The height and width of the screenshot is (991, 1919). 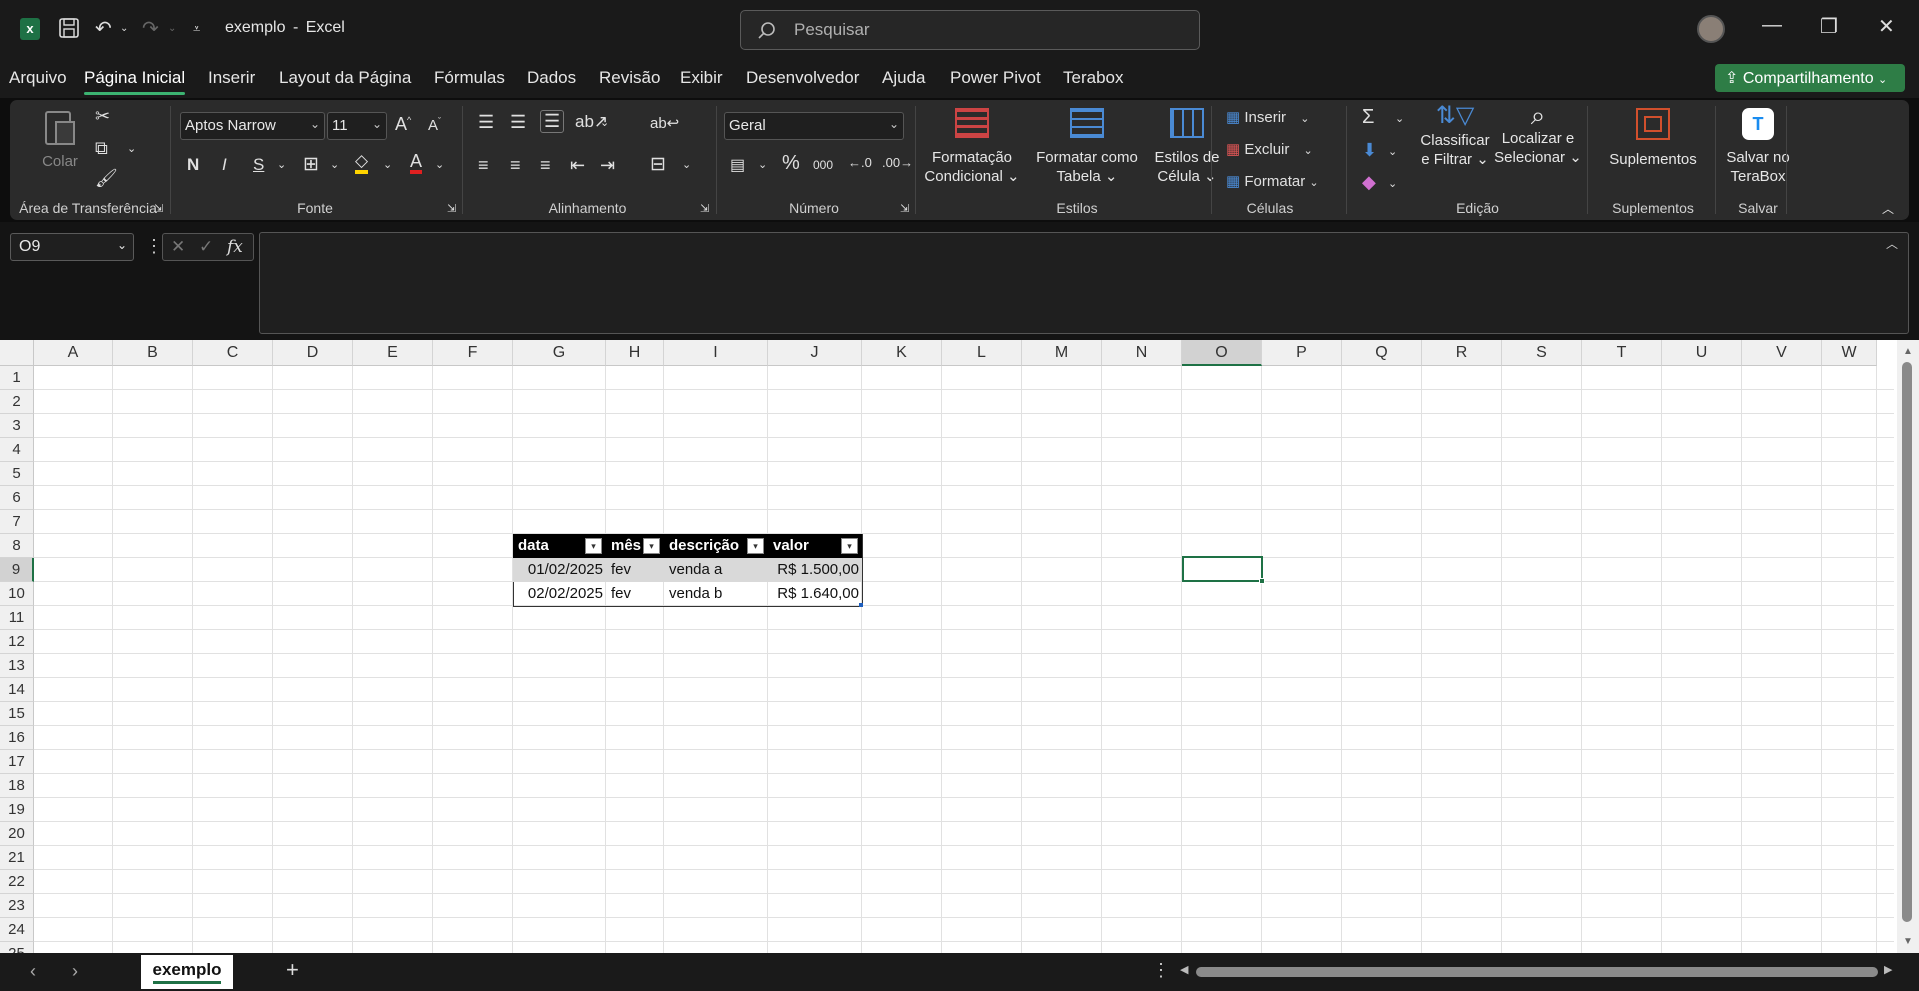 What do you see at coordinates (716, 353) in the screenshot?
I see `column-header-i: I` at bounding box center [716, 353].